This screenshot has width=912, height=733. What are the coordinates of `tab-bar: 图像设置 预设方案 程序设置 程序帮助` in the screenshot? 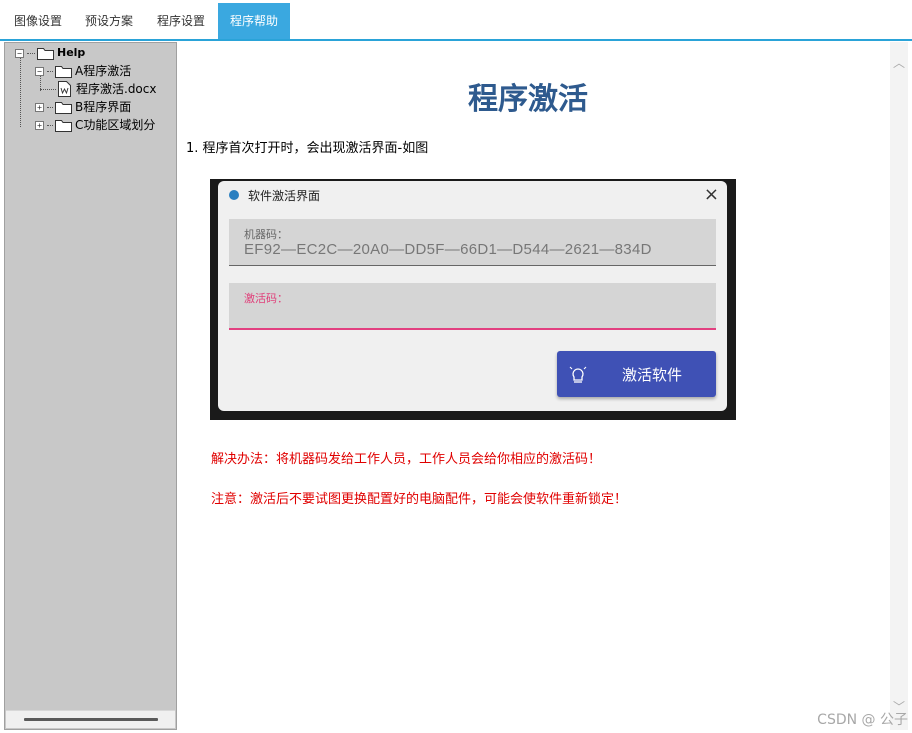 It's located at (456, 20).